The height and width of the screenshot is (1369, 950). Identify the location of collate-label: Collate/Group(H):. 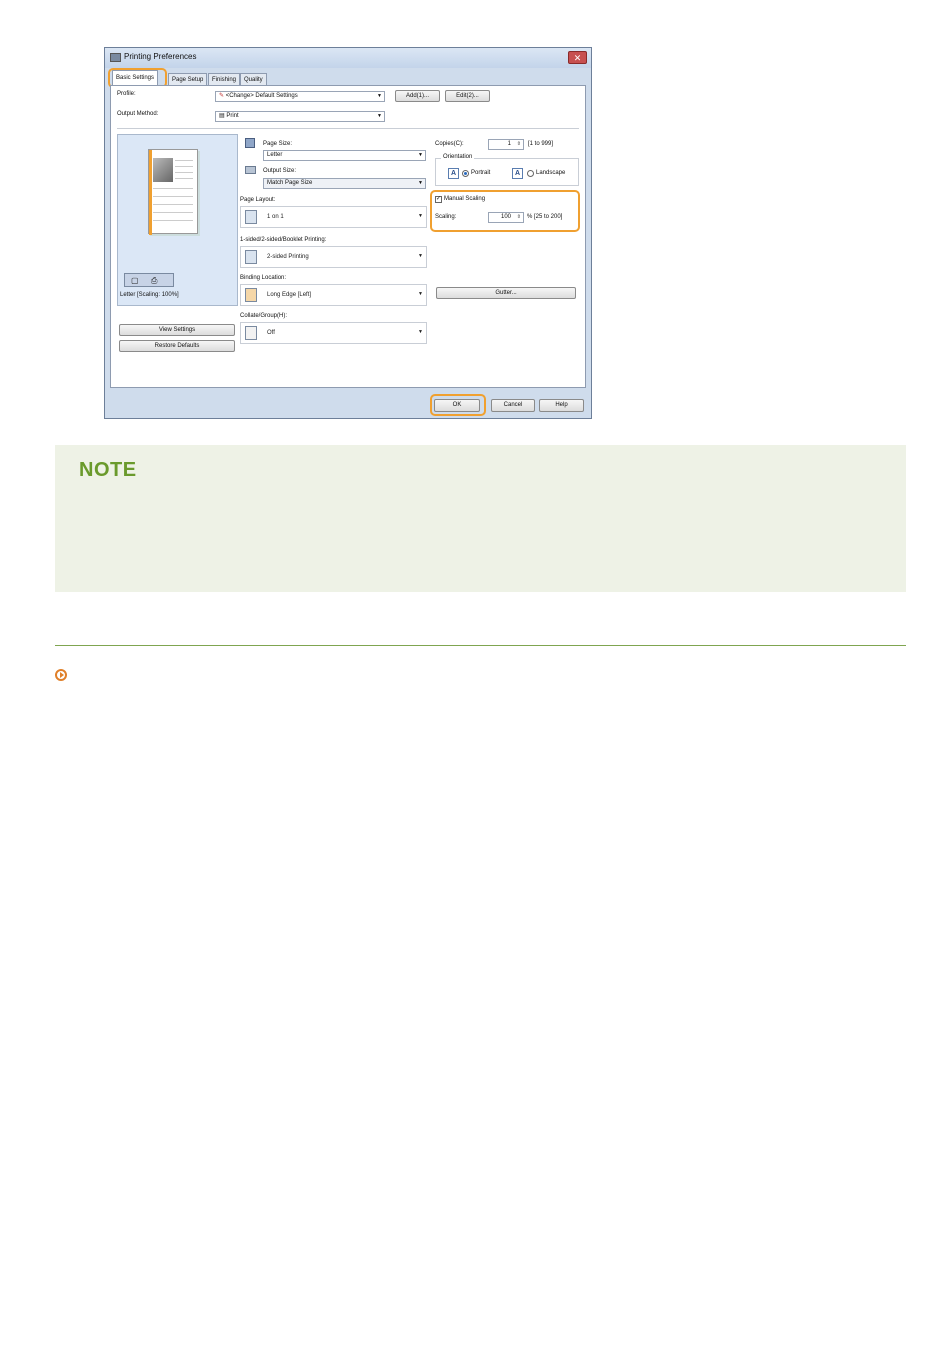
(264, 316).